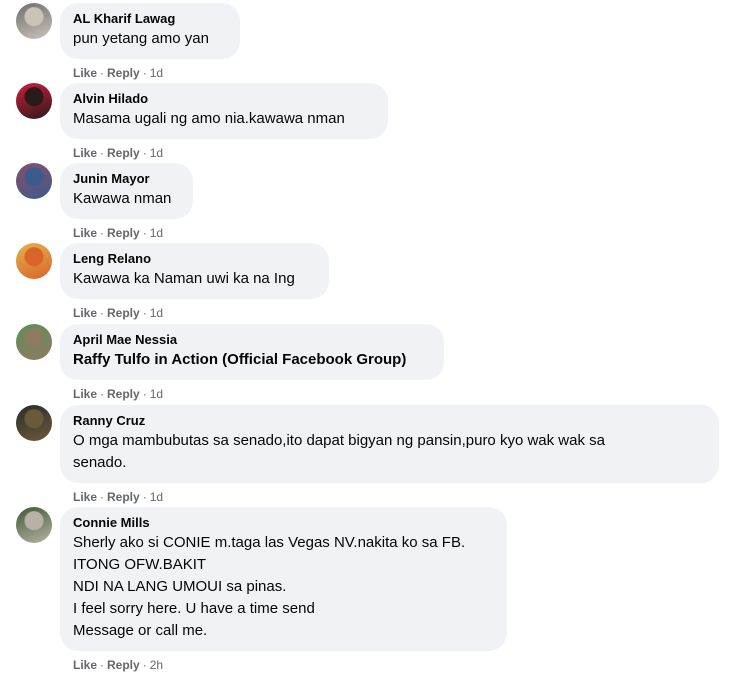  Describe the element at coordinates (195, 259) in the screenshot. I see `comment-author: Leng Relano` at that location.